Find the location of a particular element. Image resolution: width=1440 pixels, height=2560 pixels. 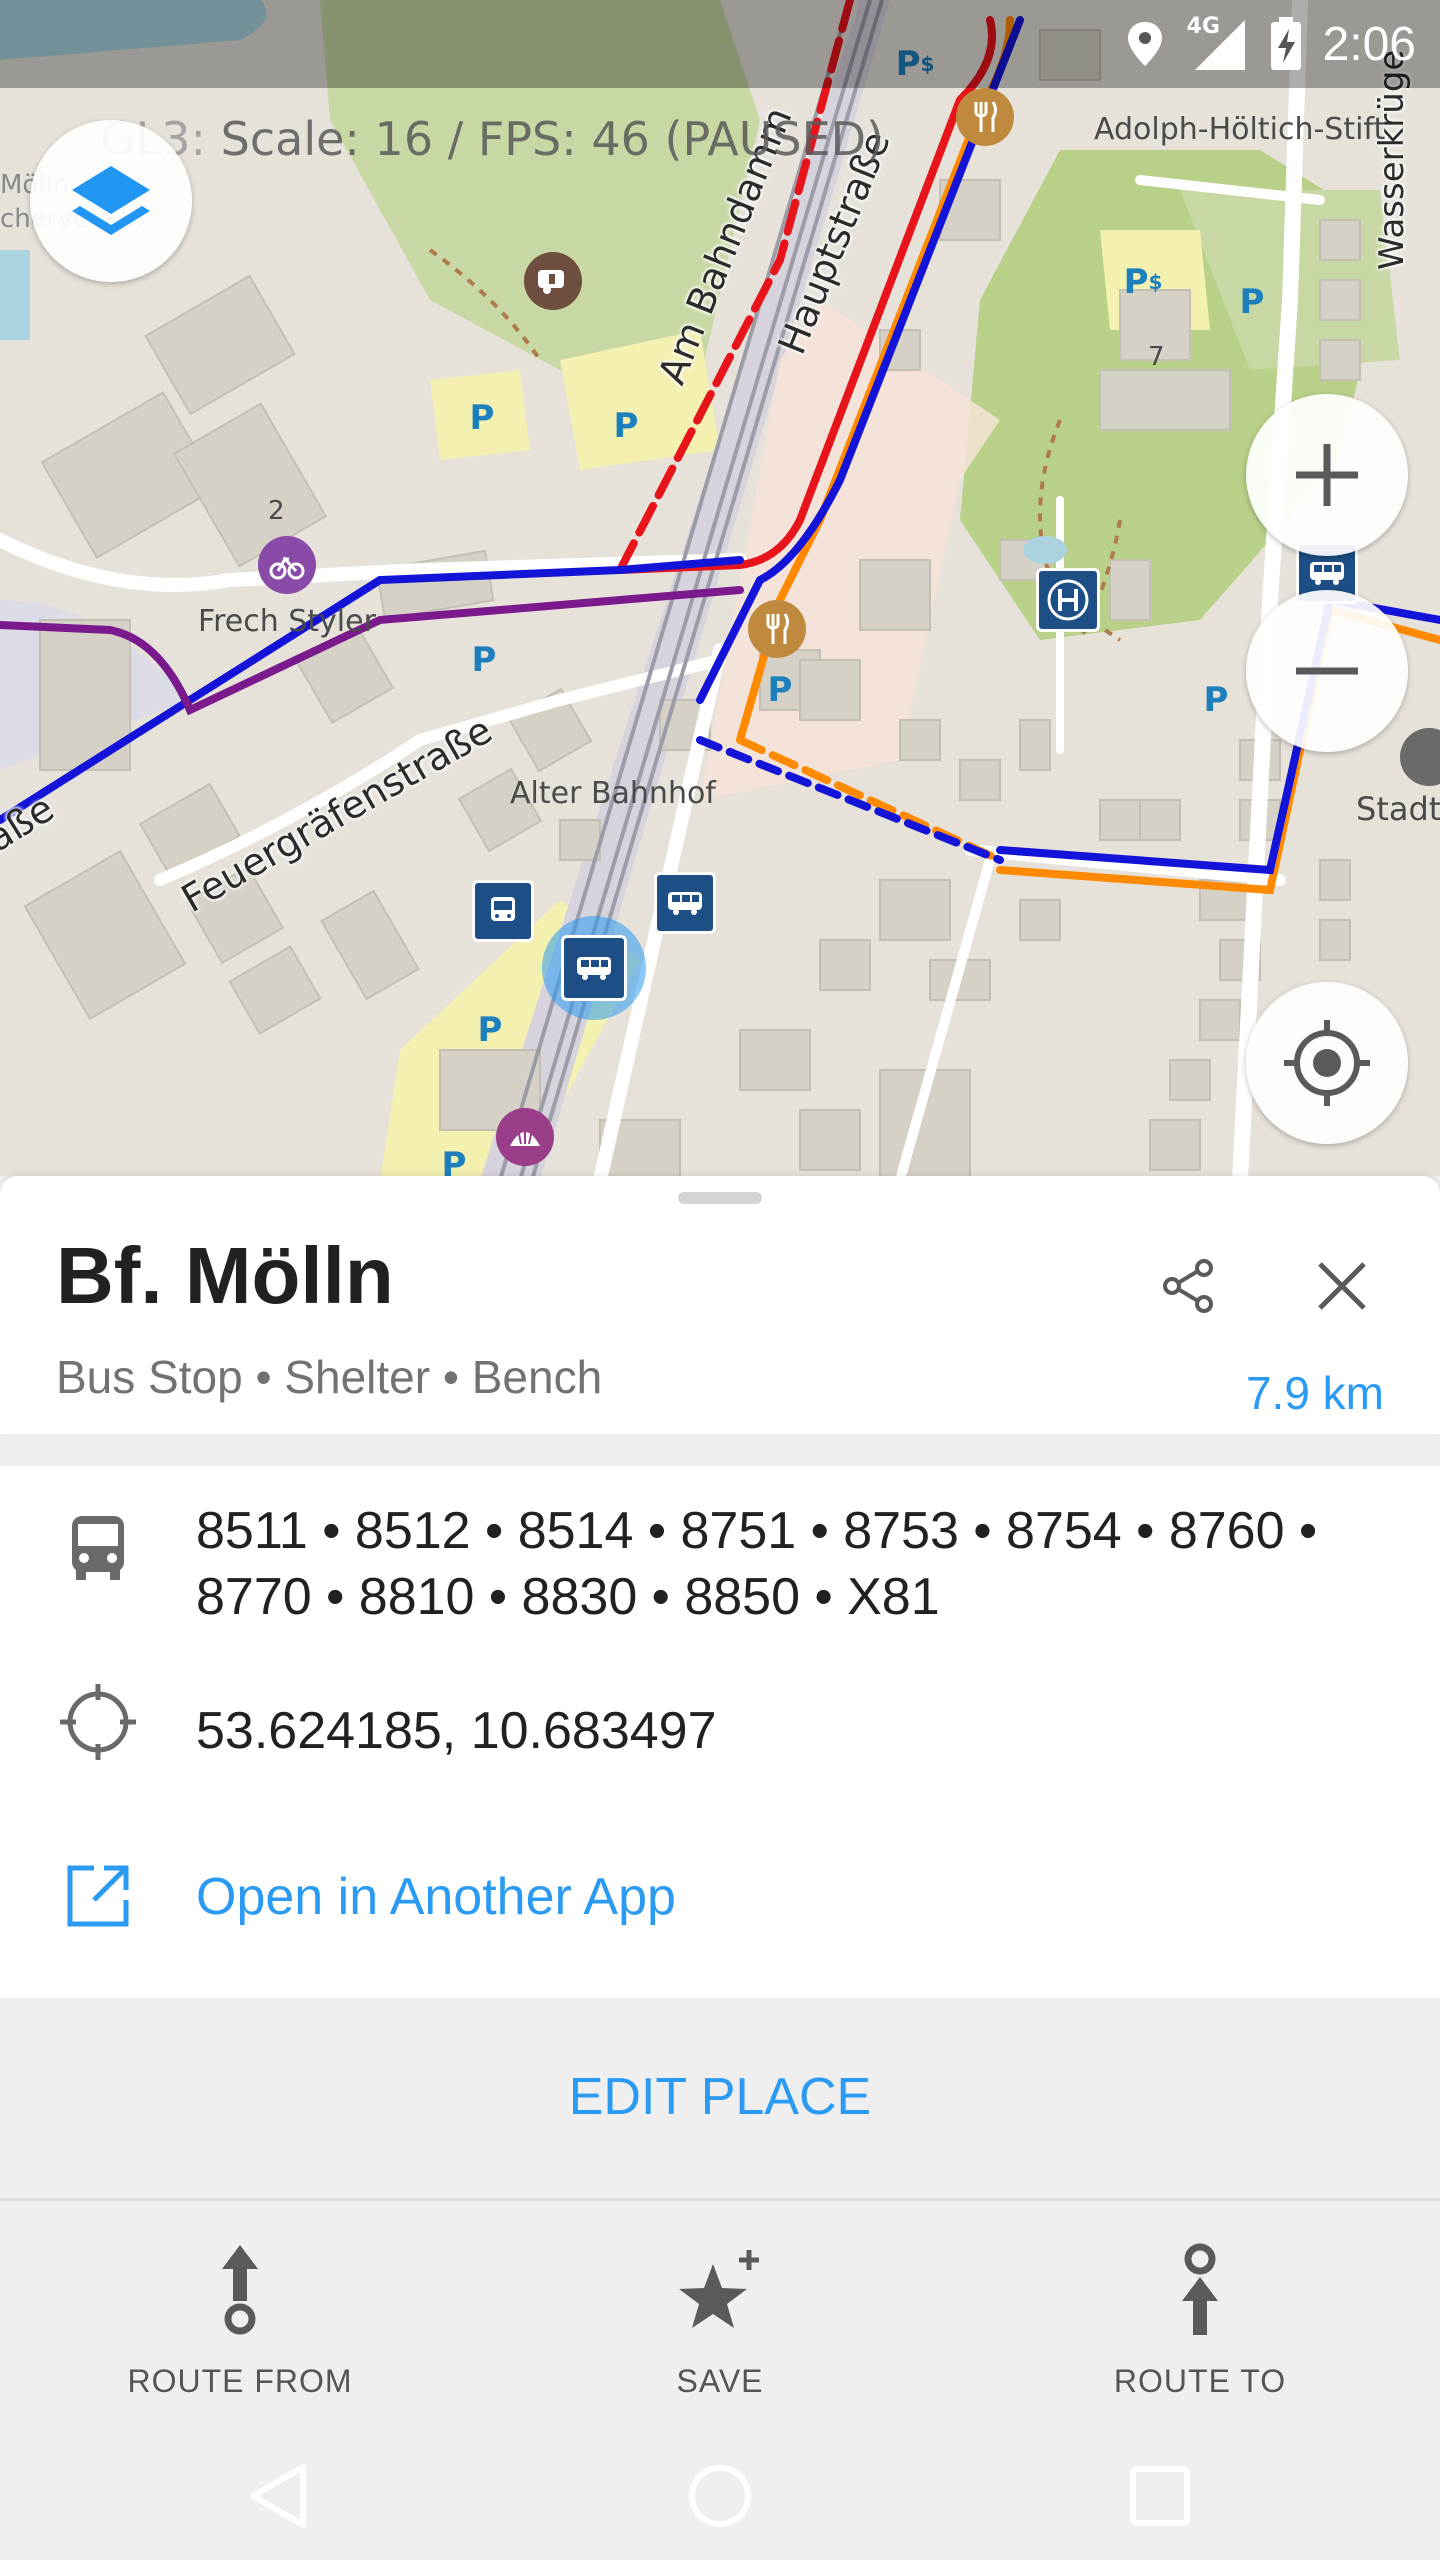

route-to-icon is located at coordinates (1200, 2289).